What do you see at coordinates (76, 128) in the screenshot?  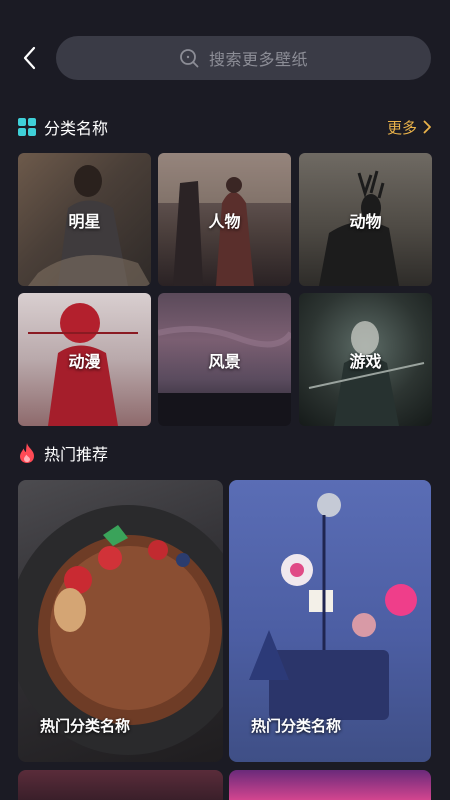 I see `category-section-title: 分类名称` at bounding box center [76, 128].